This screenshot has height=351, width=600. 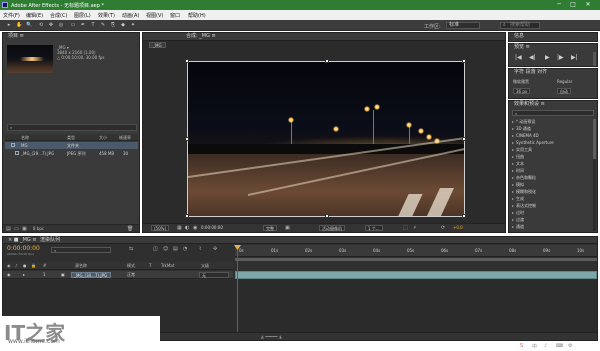 I want to click on bit-depth-button: 8 bpc, so click(x=38, y=228).